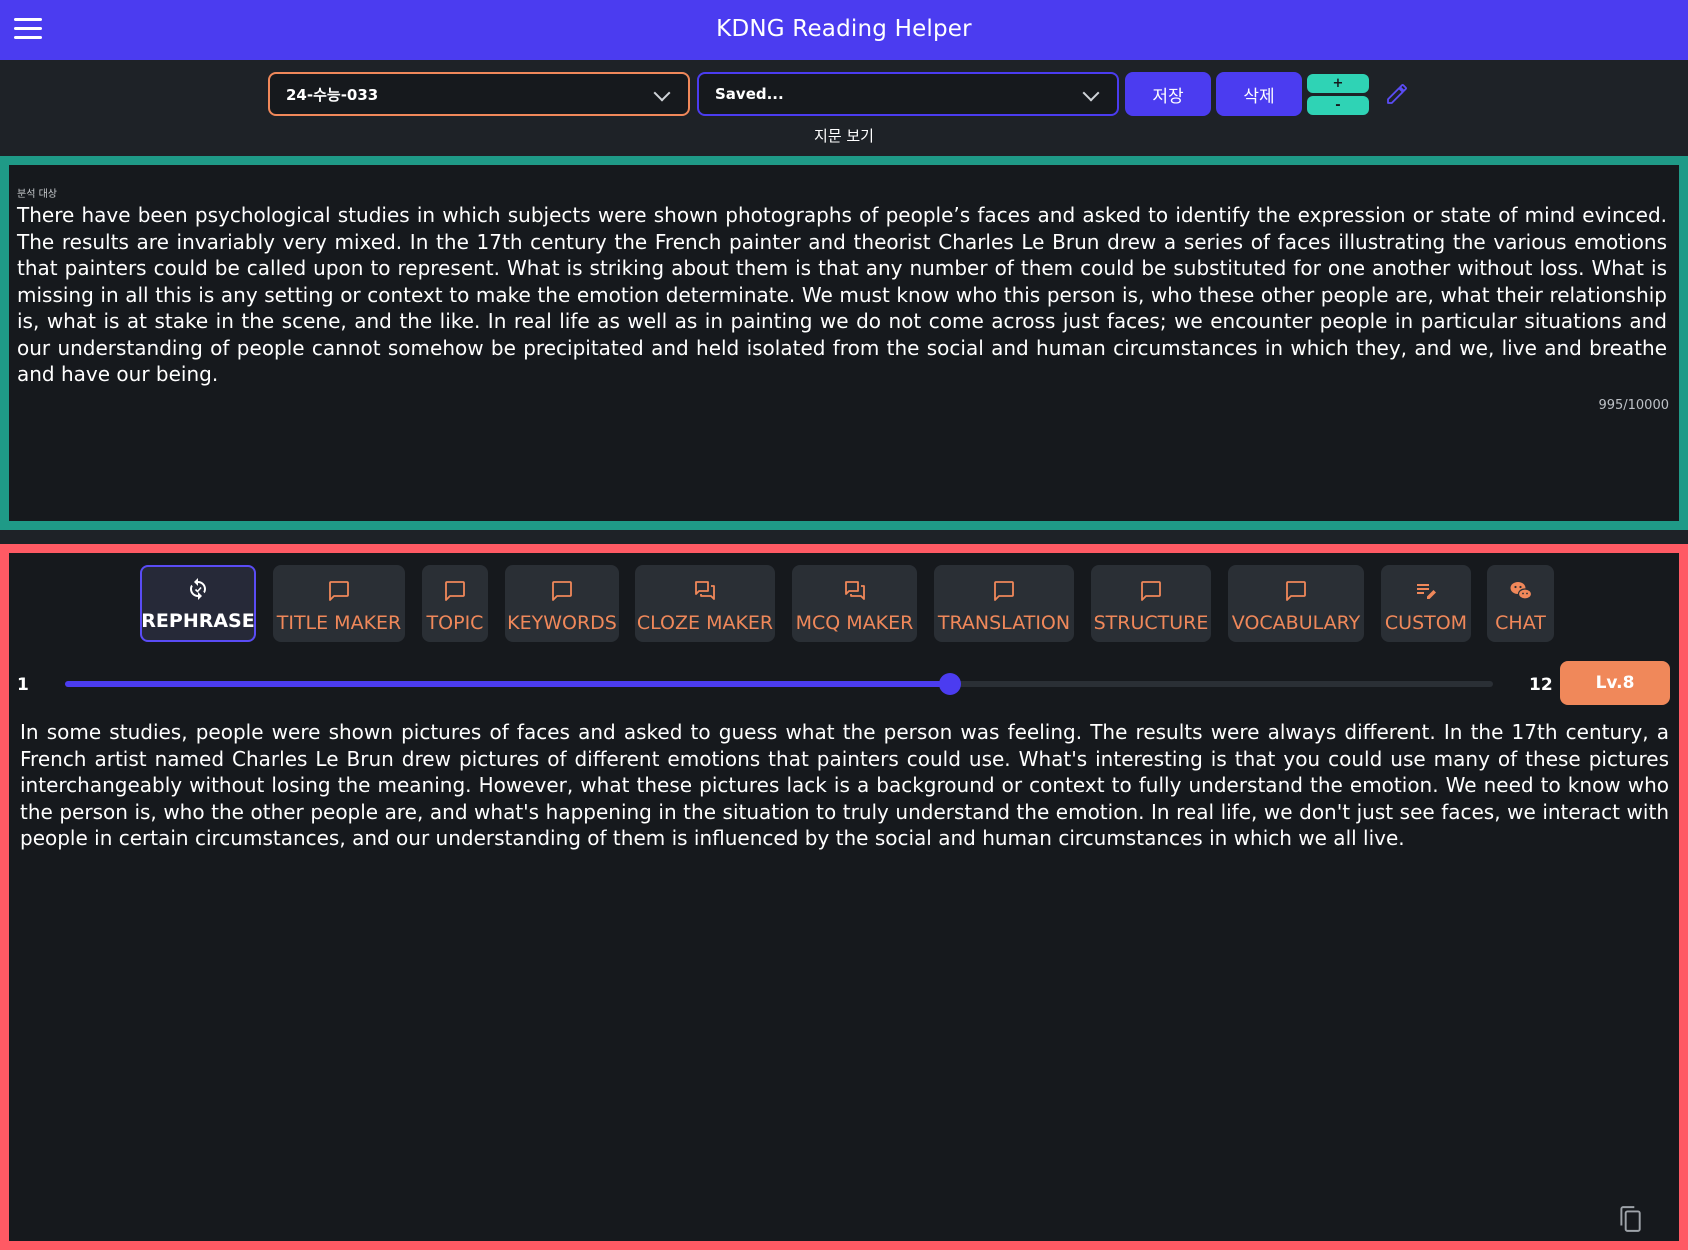 This screenshot has width=1688, height=1250. What do you see at coordinates (1397, 94) in the screenshot?
I see `pencil-icon` at bounding box center [1397, 94].